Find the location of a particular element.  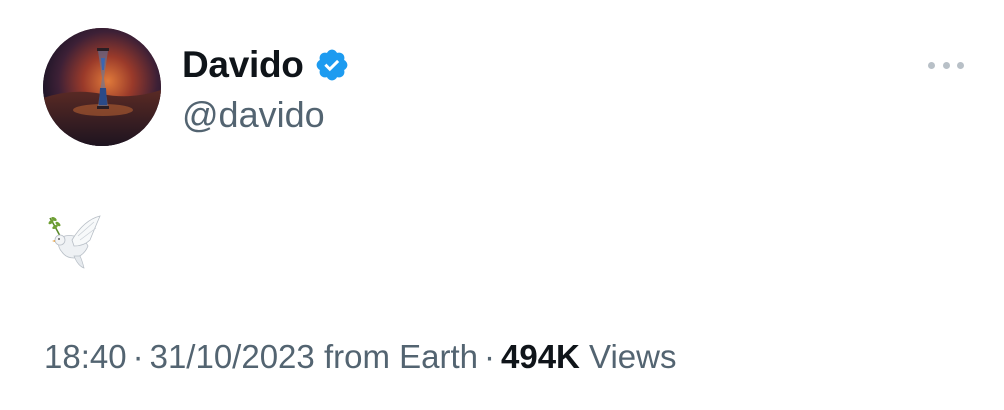

author-name-row: Davido is located at coordinates (266, 65).